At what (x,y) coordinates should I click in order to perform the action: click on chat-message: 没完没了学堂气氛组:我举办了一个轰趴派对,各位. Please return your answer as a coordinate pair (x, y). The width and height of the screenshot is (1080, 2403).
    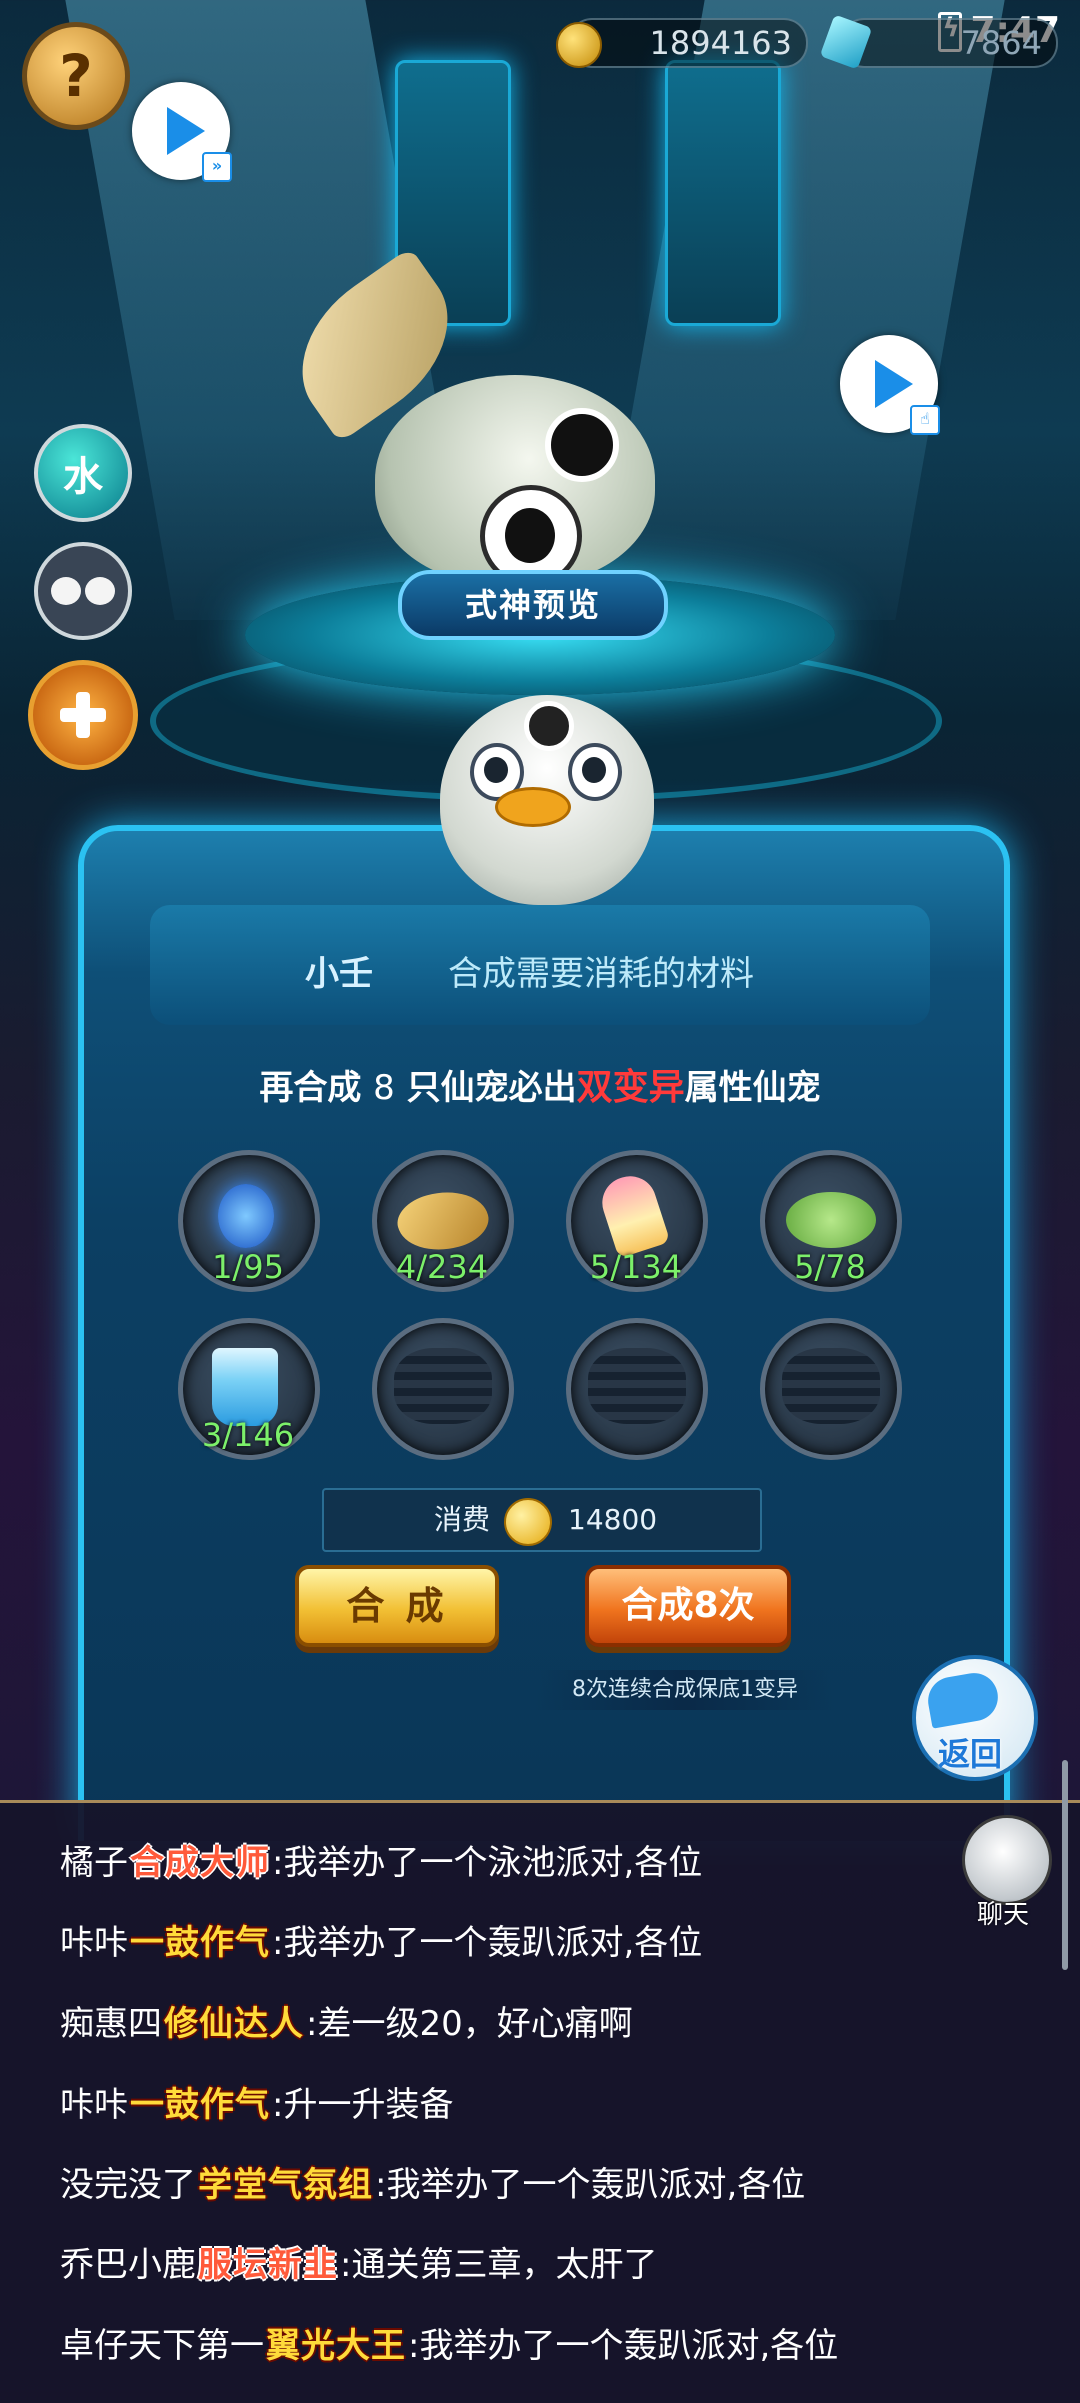
    Looking at the image, I should click on (432, 2181).